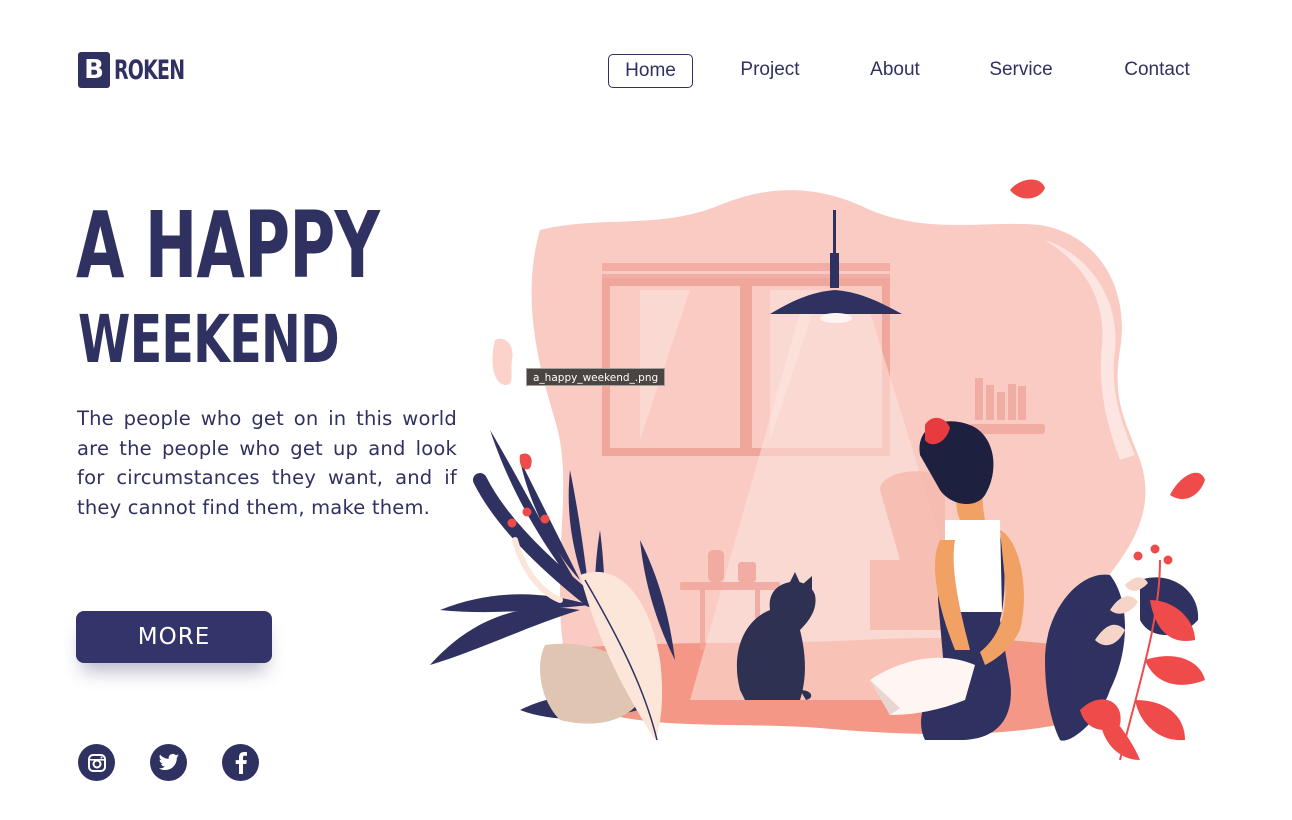 This screenshot has height=820, width=1292. I want to click on hero-title-line2: WEEKEND, so click(209, 339).